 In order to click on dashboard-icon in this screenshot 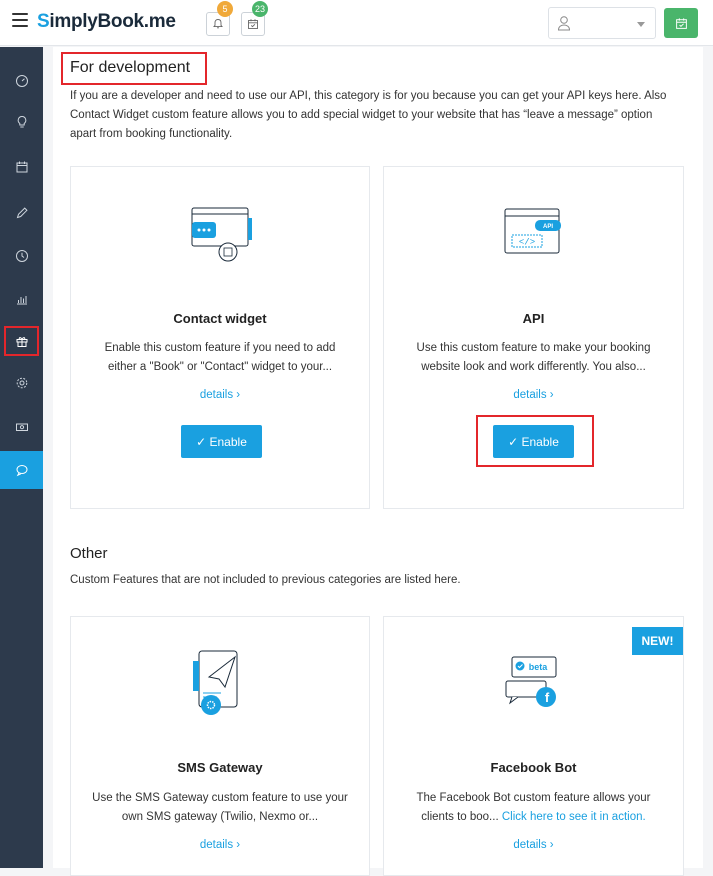, I will do `click(21, 81)`.